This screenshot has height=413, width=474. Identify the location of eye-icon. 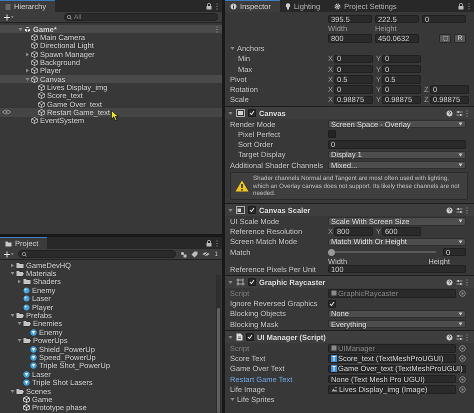
(6, 112).